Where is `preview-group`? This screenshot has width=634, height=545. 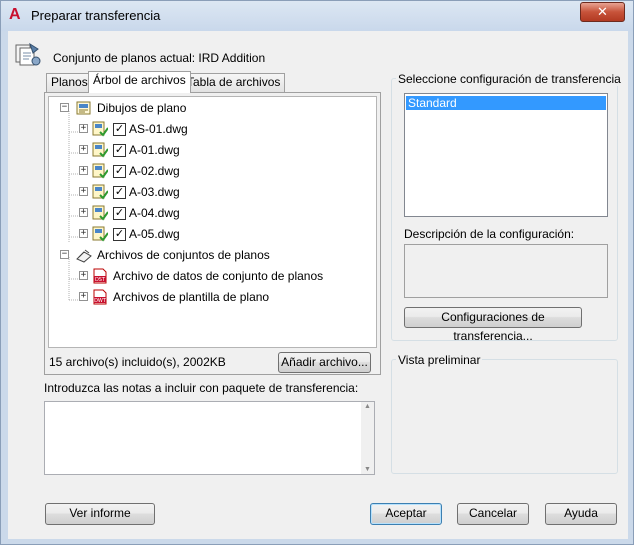
preview-group is located at coordinates (504, 416).